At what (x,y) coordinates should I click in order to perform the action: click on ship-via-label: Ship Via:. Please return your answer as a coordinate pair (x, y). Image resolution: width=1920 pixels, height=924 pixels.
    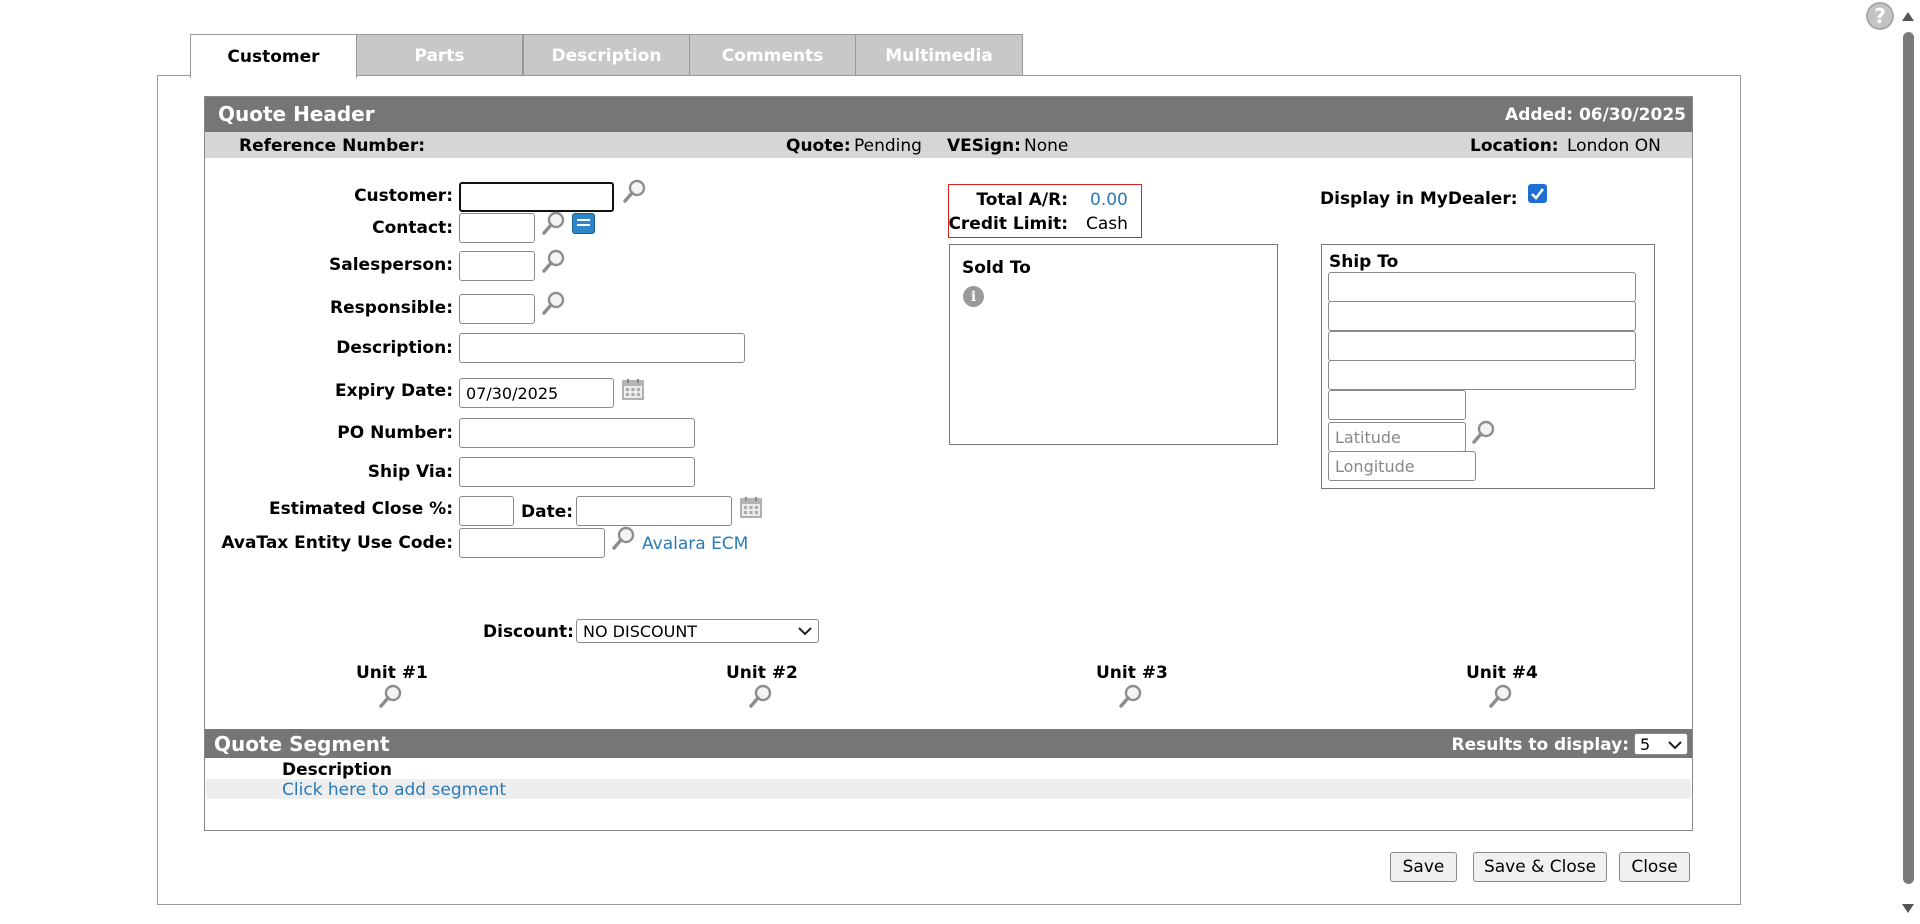
    Looking at the image, I should click on (410, 472).